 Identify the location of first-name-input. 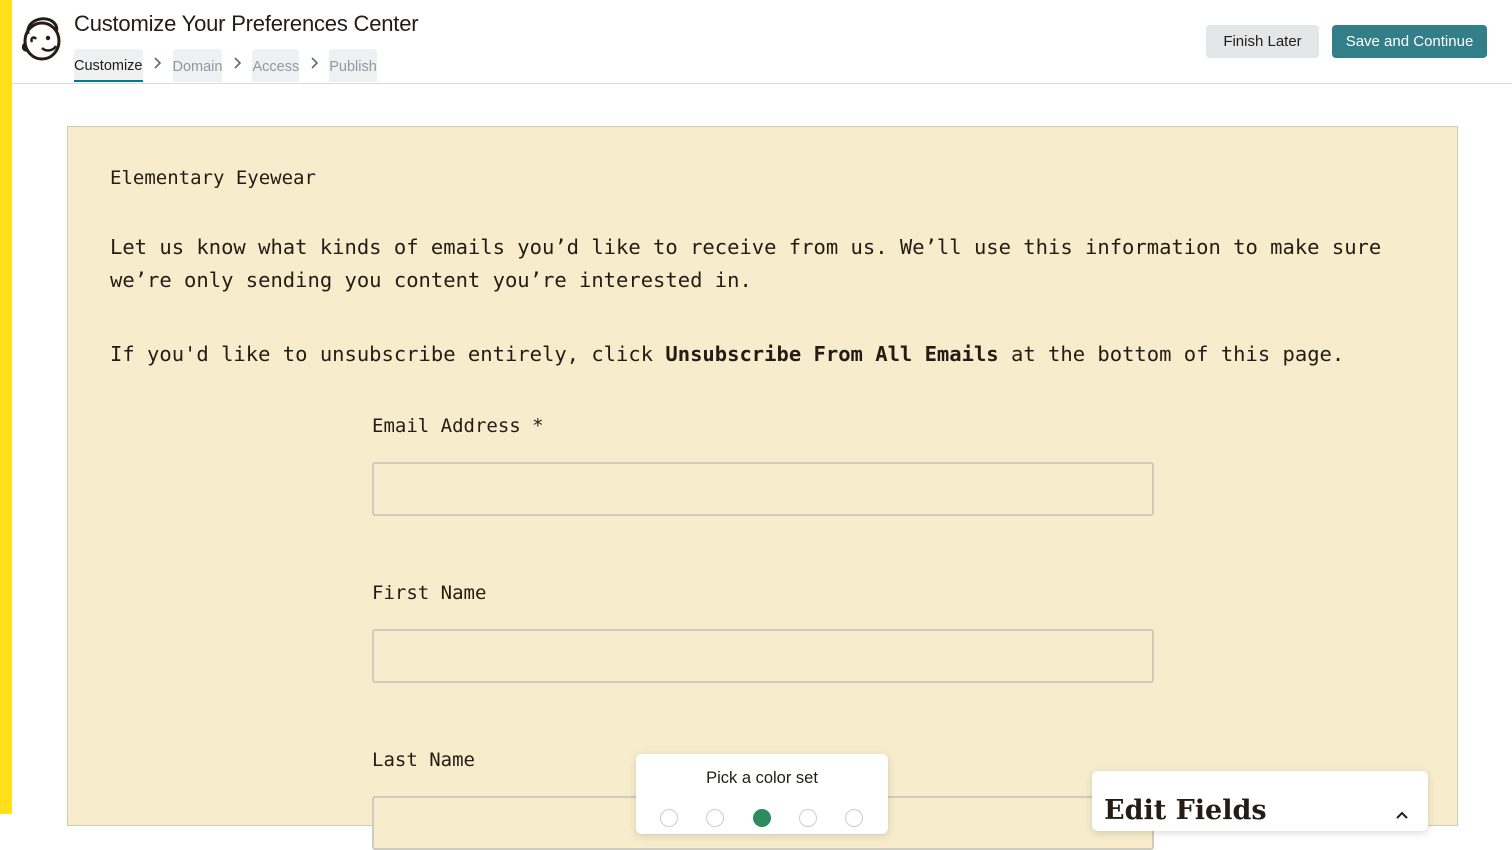
(763, 656).